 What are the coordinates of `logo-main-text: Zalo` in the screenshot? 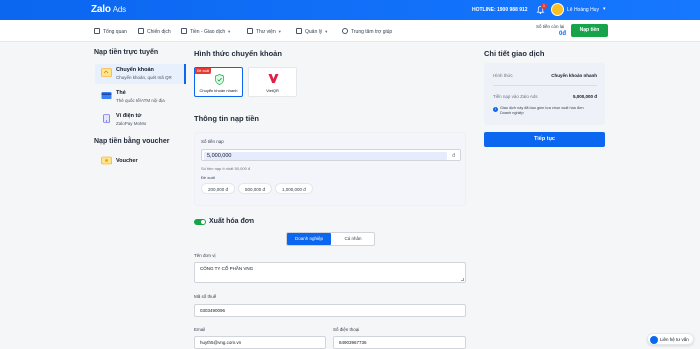 It's located at (101, 9).